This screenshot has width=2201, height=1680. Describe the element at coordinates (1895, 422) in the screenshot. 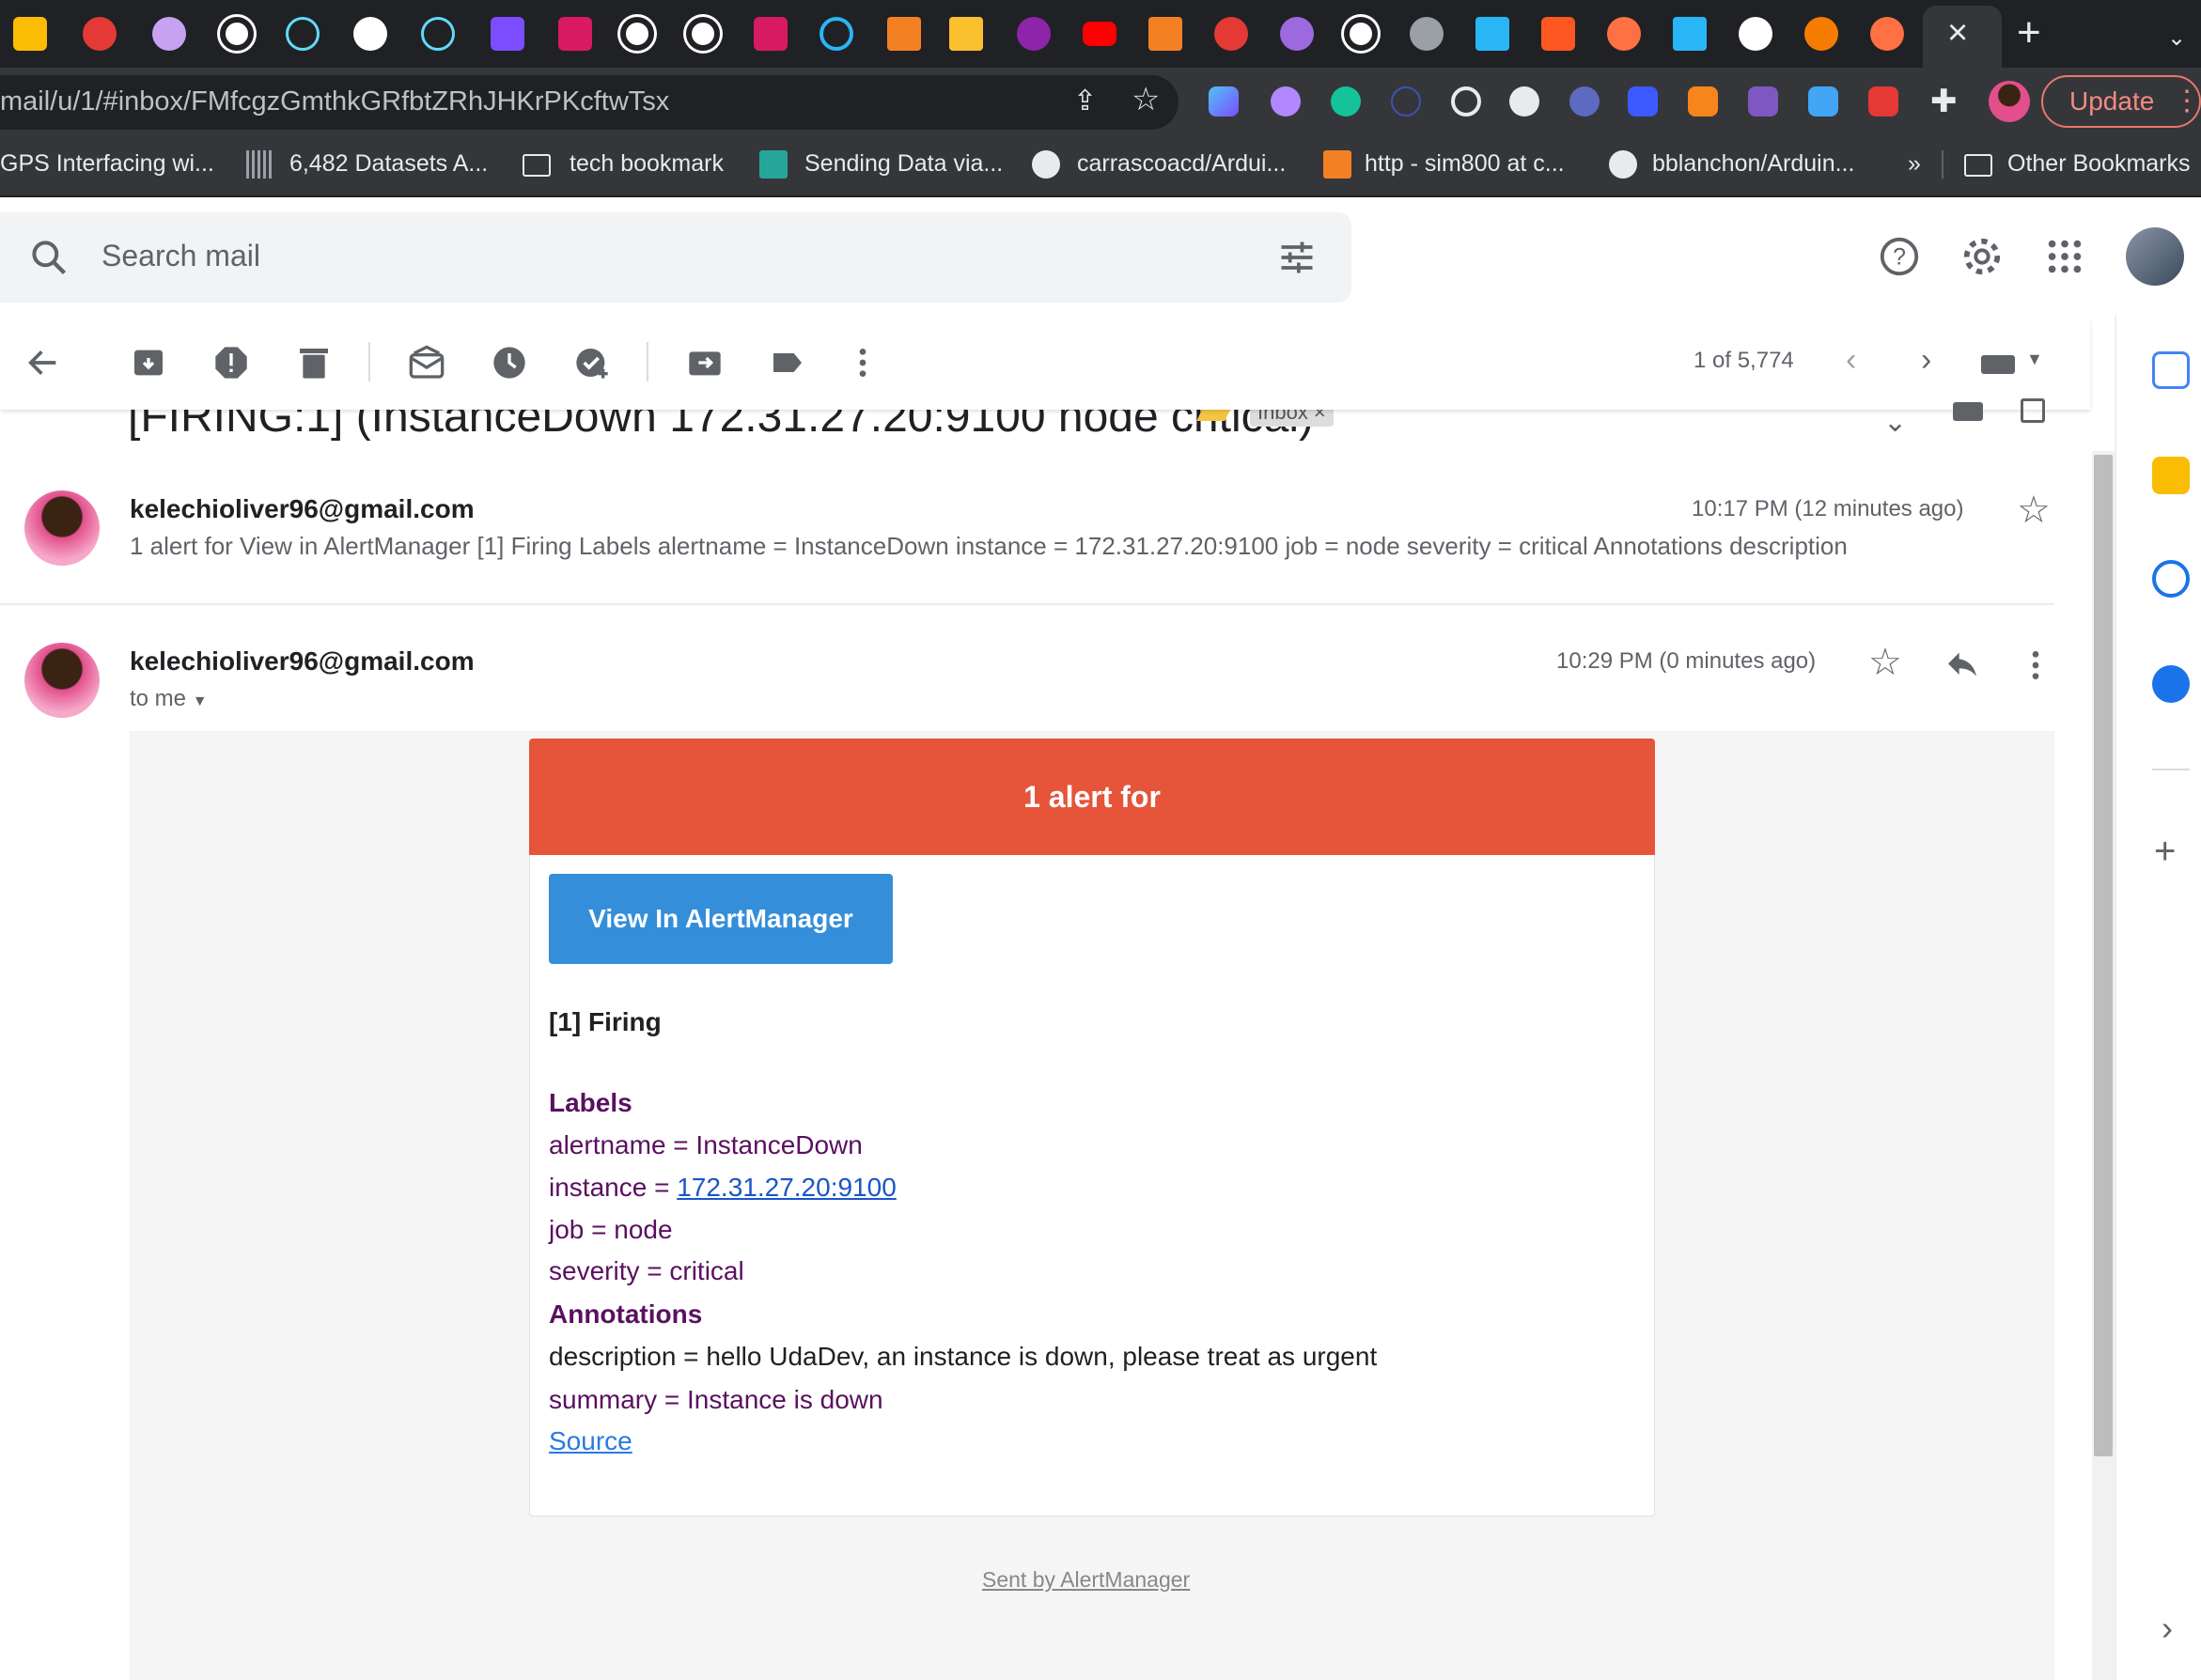

I see `expand-all-icon: ⌄` at that location.